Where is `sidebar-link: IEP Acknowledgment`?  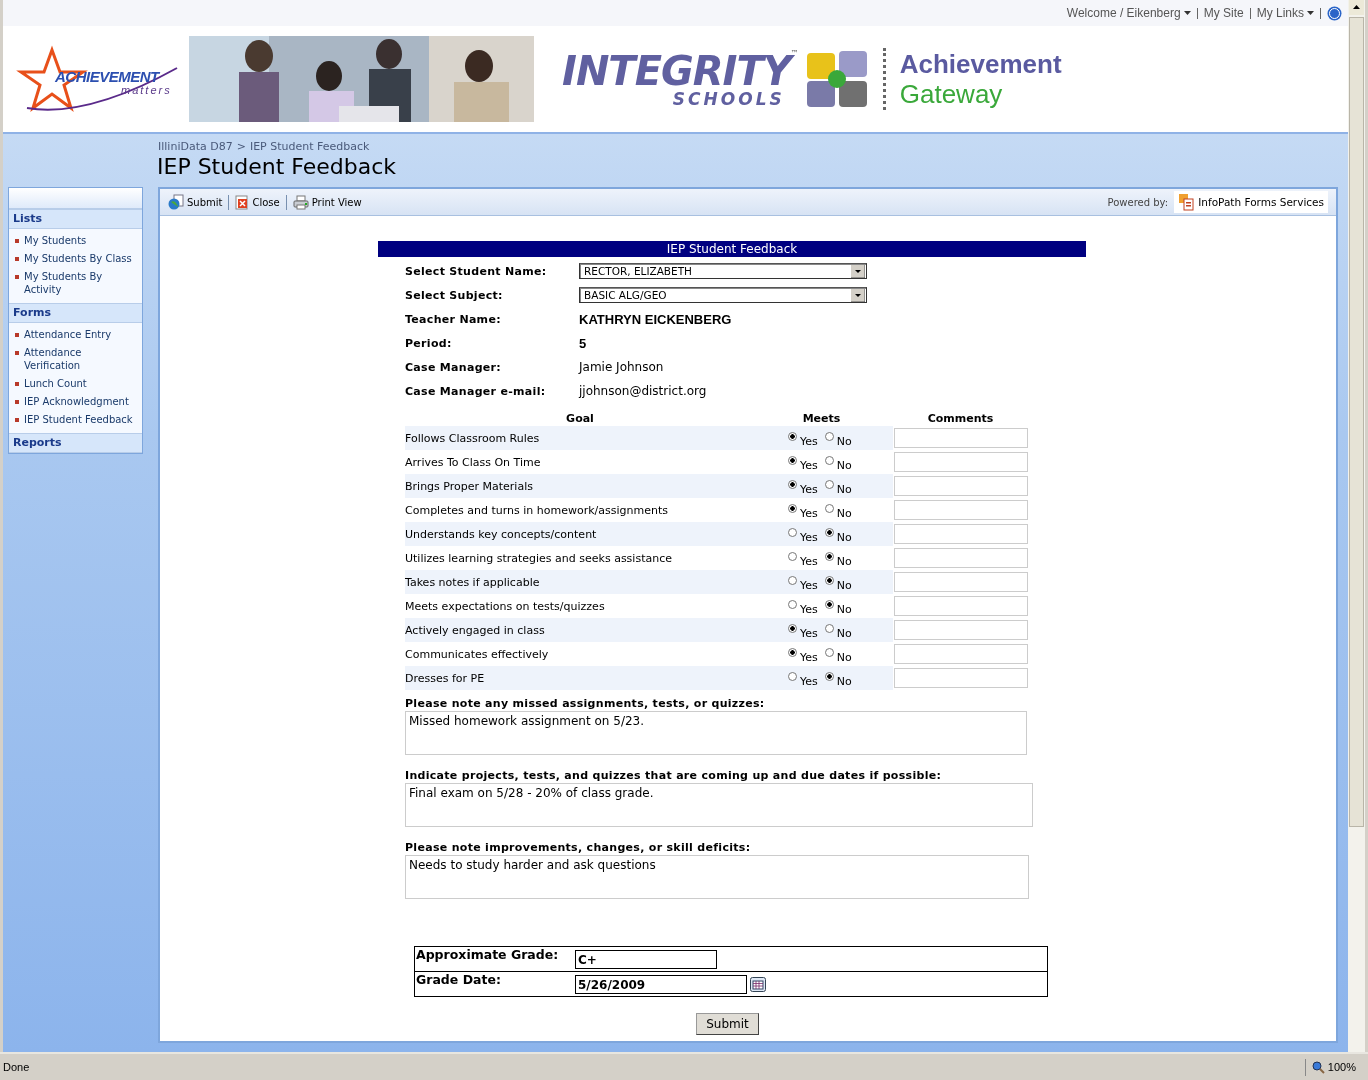 sidebar-link: IEP Acknowledgment is located at coordinates (76, 401).